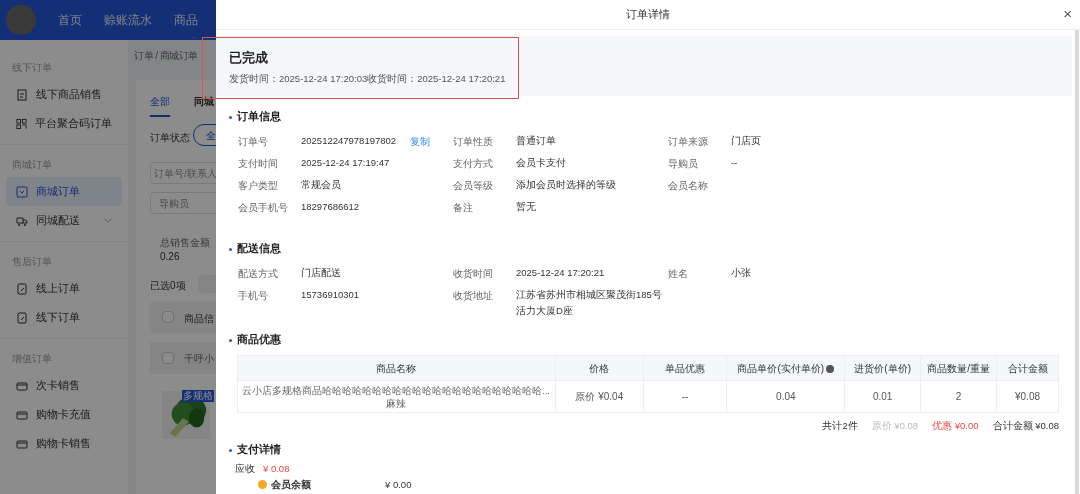 This screenshot has height=494, width=1080. What do you see at coordinates (128, 20) in the screenshot?
I see `nav-link: 赊账流水` at bounding box center [128, 20].